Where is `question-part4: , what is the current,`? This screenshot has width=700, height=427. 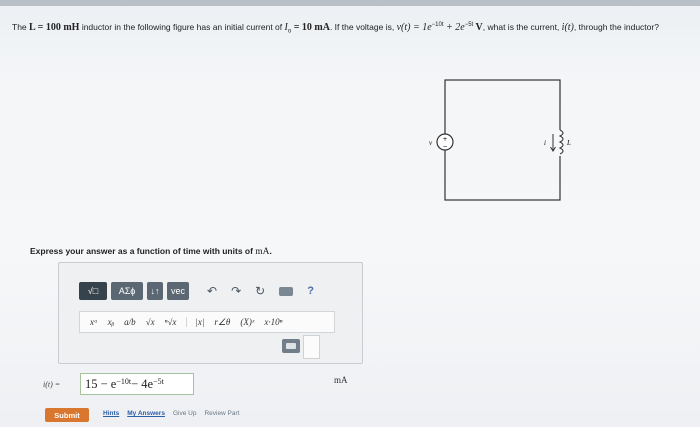 question-part4: , what is the current, is located at coordinates (522, 27).